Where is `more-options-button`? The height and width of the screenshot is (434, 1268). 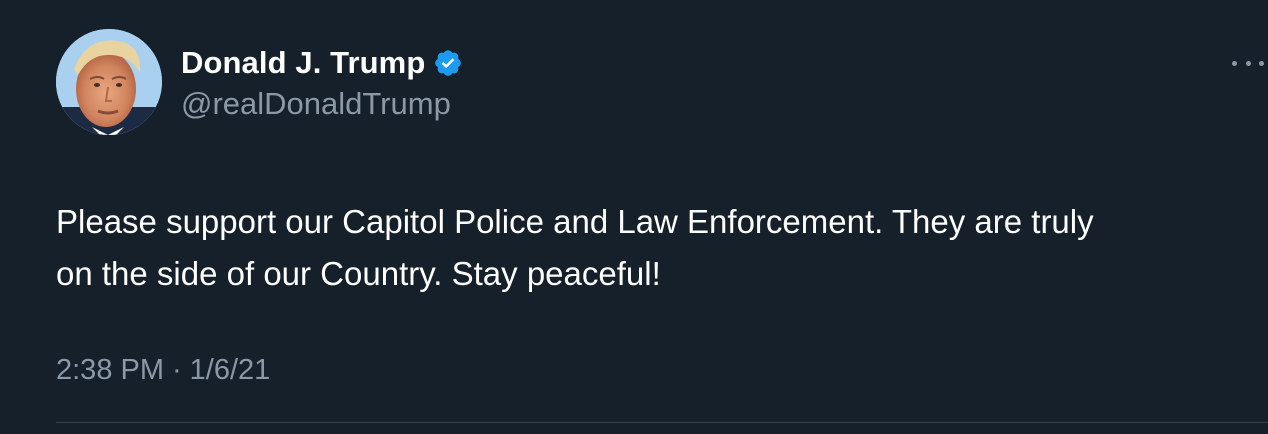 more-options-button is located at coordinates (1248, 63).